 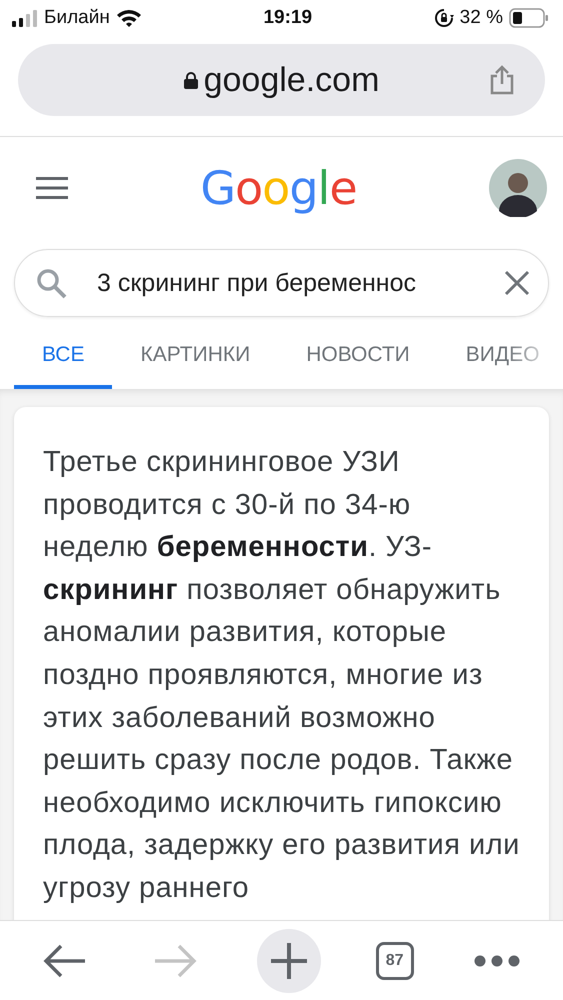 I want to click on address-bar: google.com, so click(x=281, y=80).